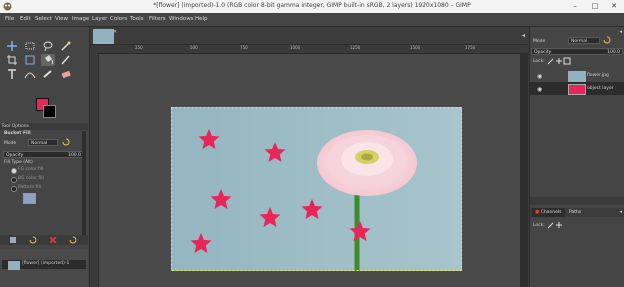 The image size is (624, 287). I want to click on image-thumbnail, so click(14, 265).